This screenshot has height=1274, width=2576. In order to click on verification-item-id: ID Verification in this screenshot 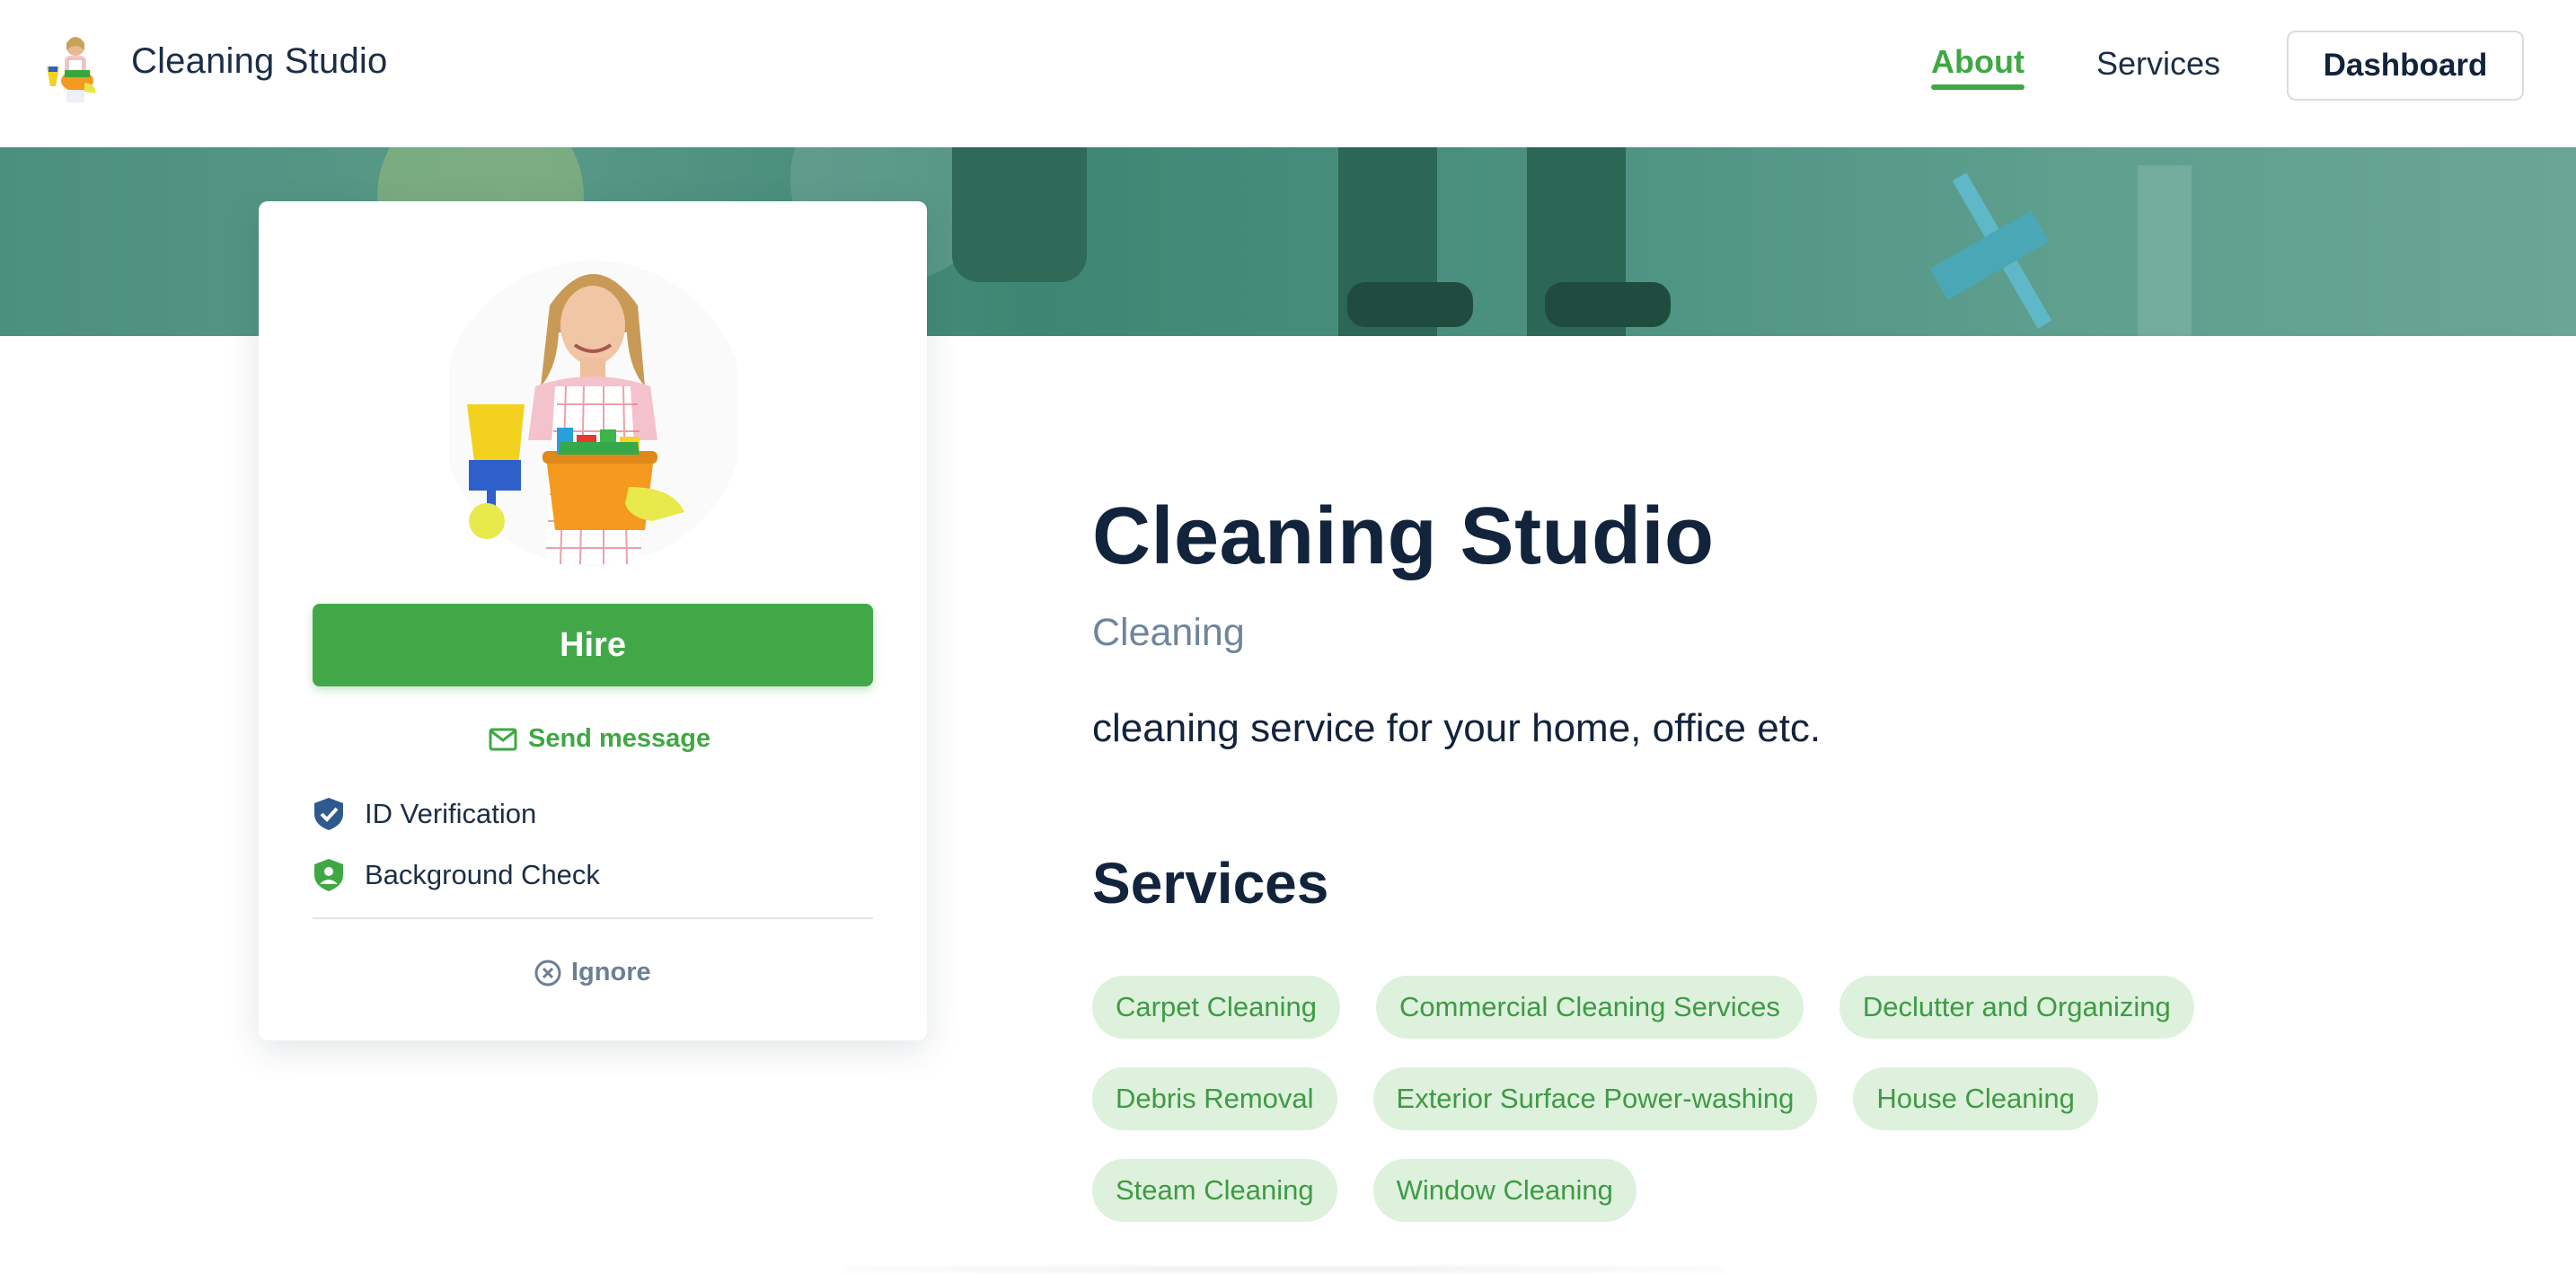, I will do `click(424, 814)`.